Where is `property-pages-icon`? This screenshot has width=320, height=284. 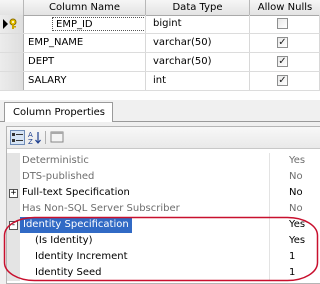 property-pages-icon is located at coordinates (57, 137).